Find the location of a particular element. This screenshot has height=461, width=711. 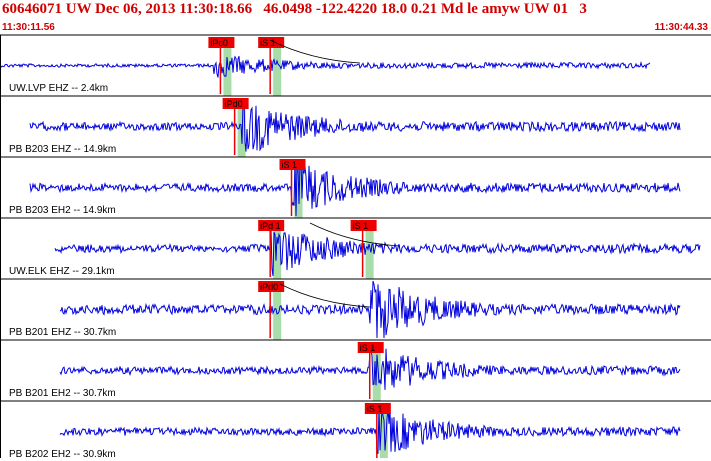

station-label: PB B201 EH2 -- 30.7km is located at coordinates (62, 393).